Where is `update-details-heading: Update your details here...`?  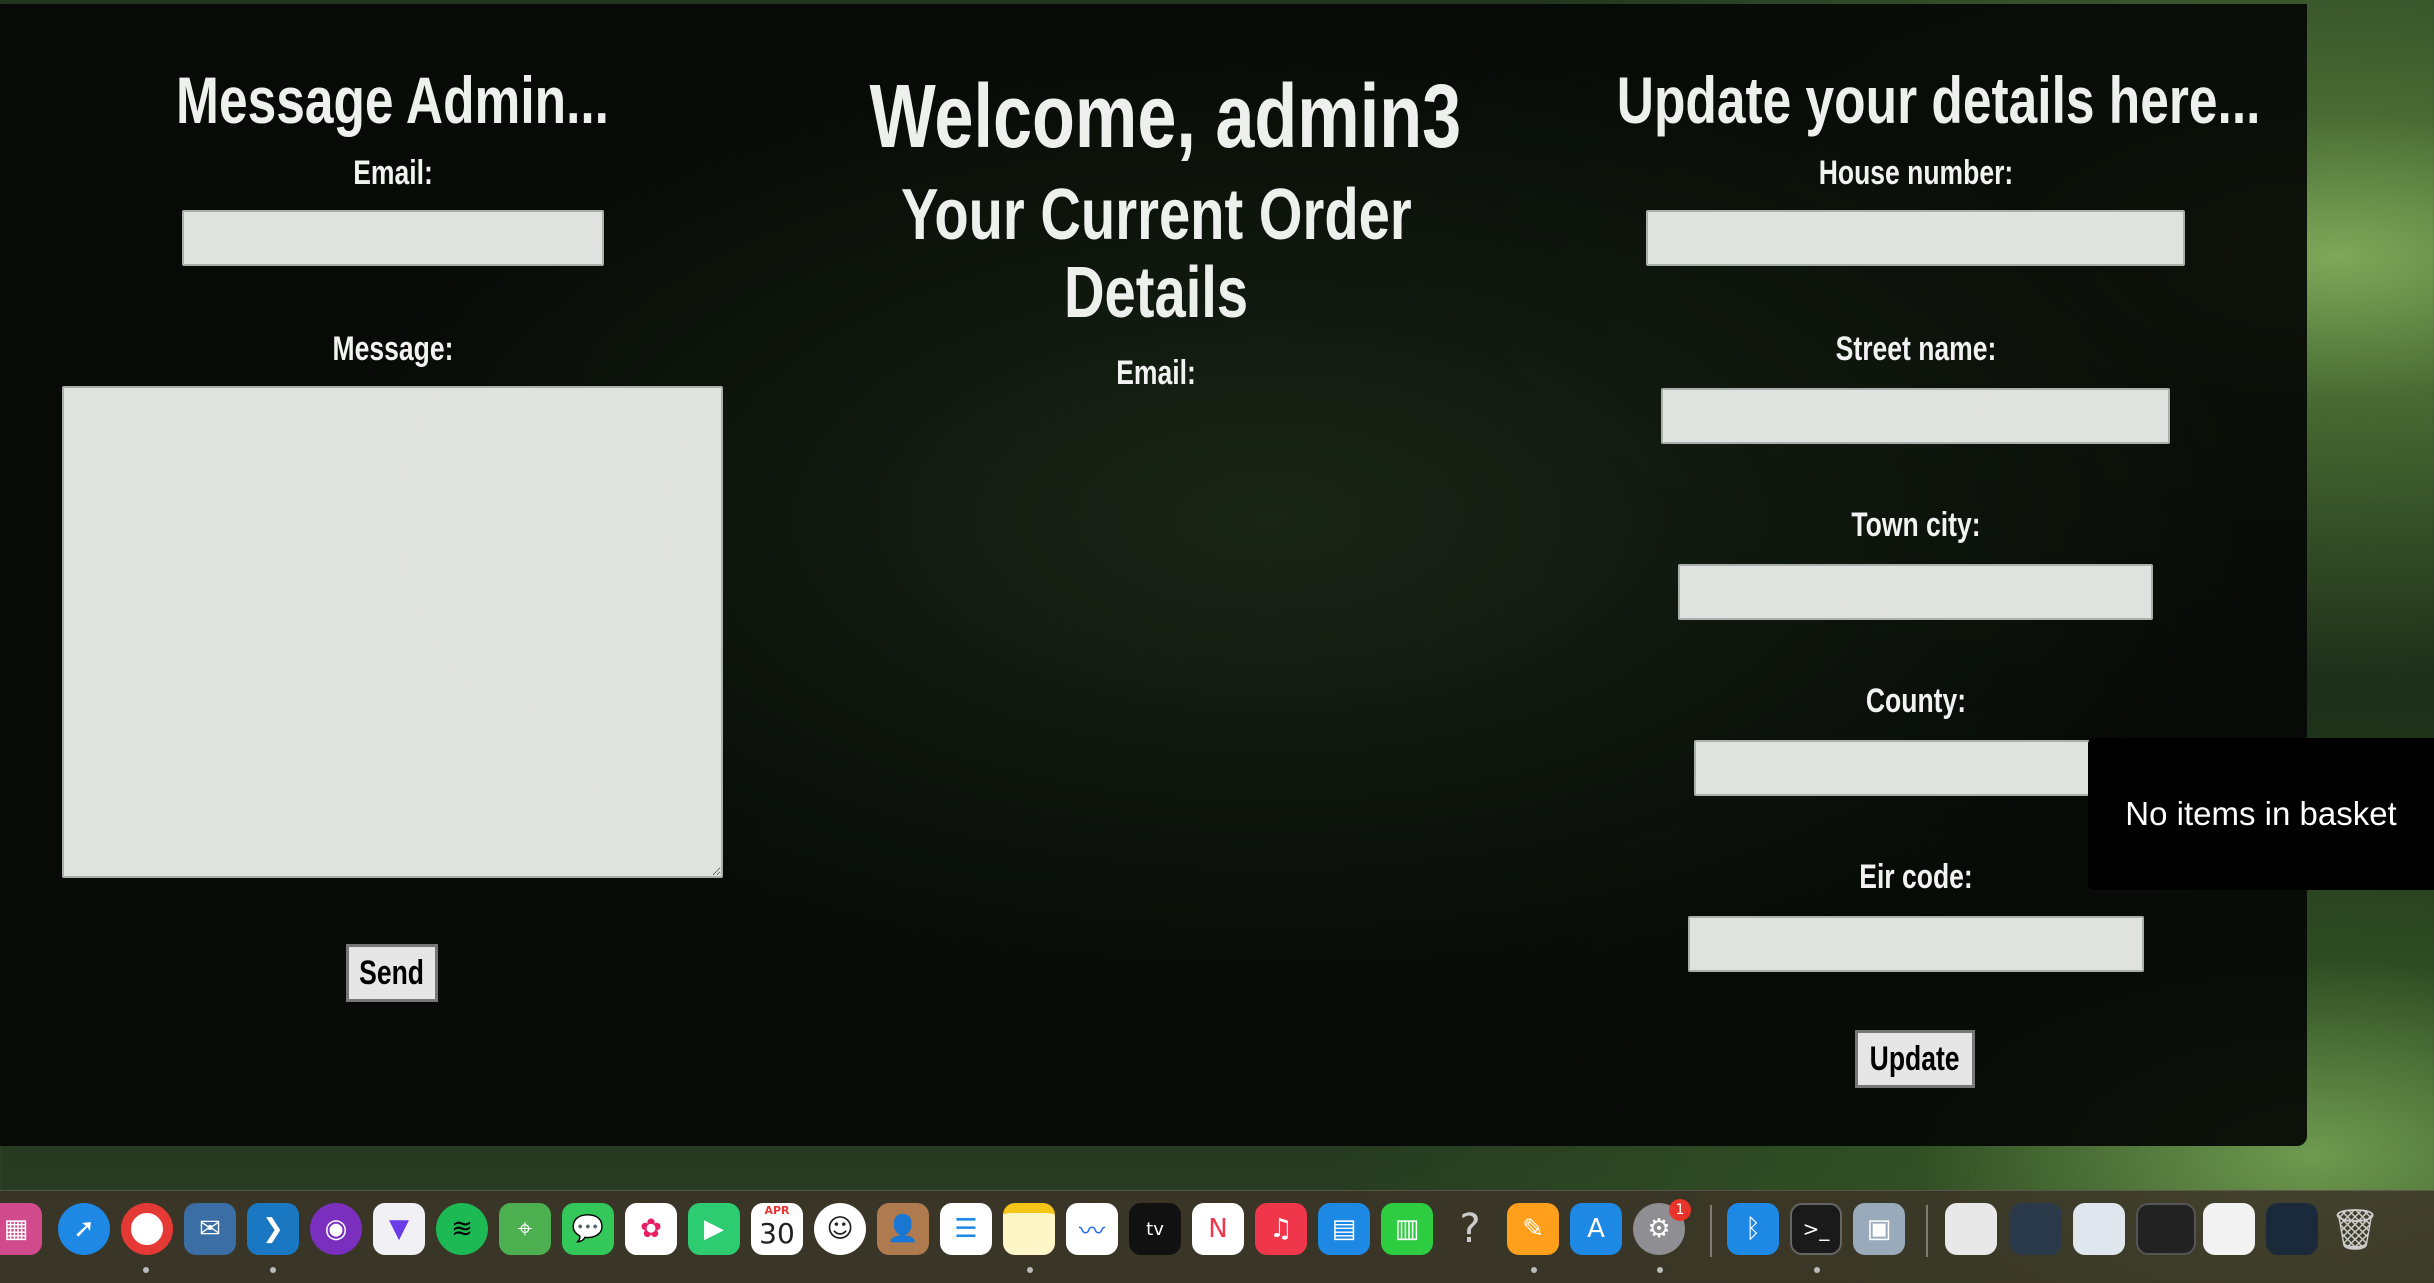 update-details-heading: Update your details here... is located at coordinates (1938, 100).